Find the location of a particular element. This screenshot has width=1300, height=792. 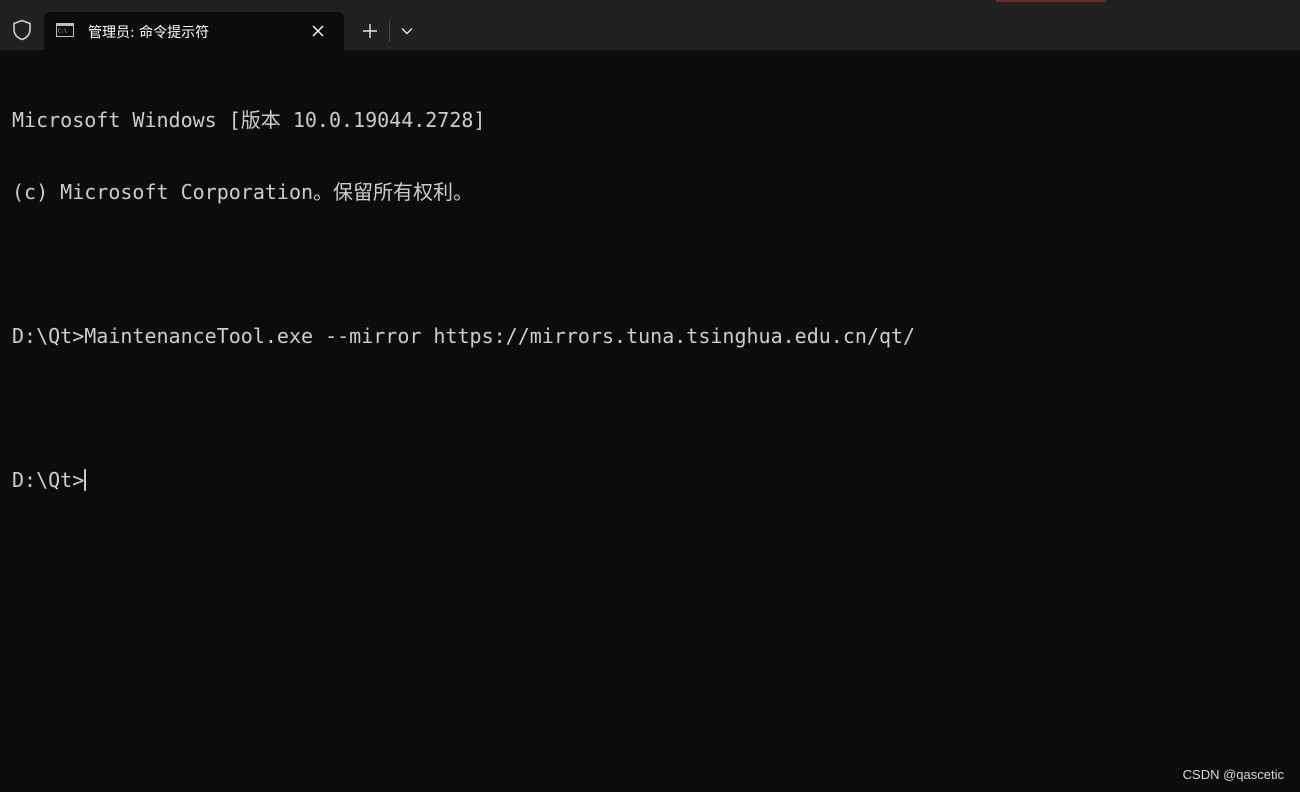

chevron-down-icon is located at coordinates (407, 31).